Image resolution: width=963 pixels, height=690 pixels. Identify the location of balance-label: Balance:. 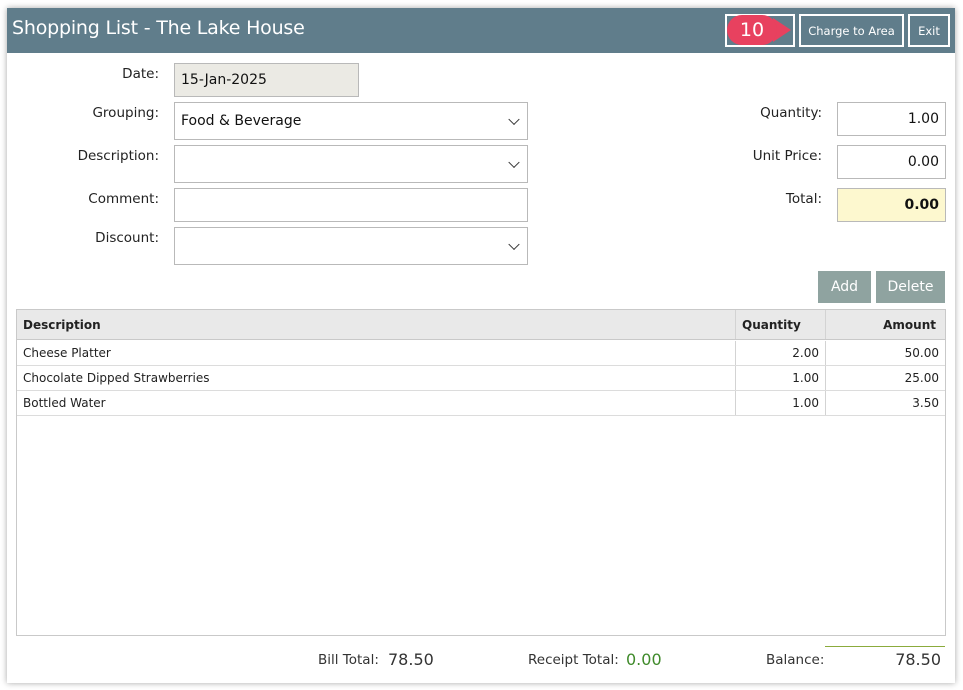
(795, 660).